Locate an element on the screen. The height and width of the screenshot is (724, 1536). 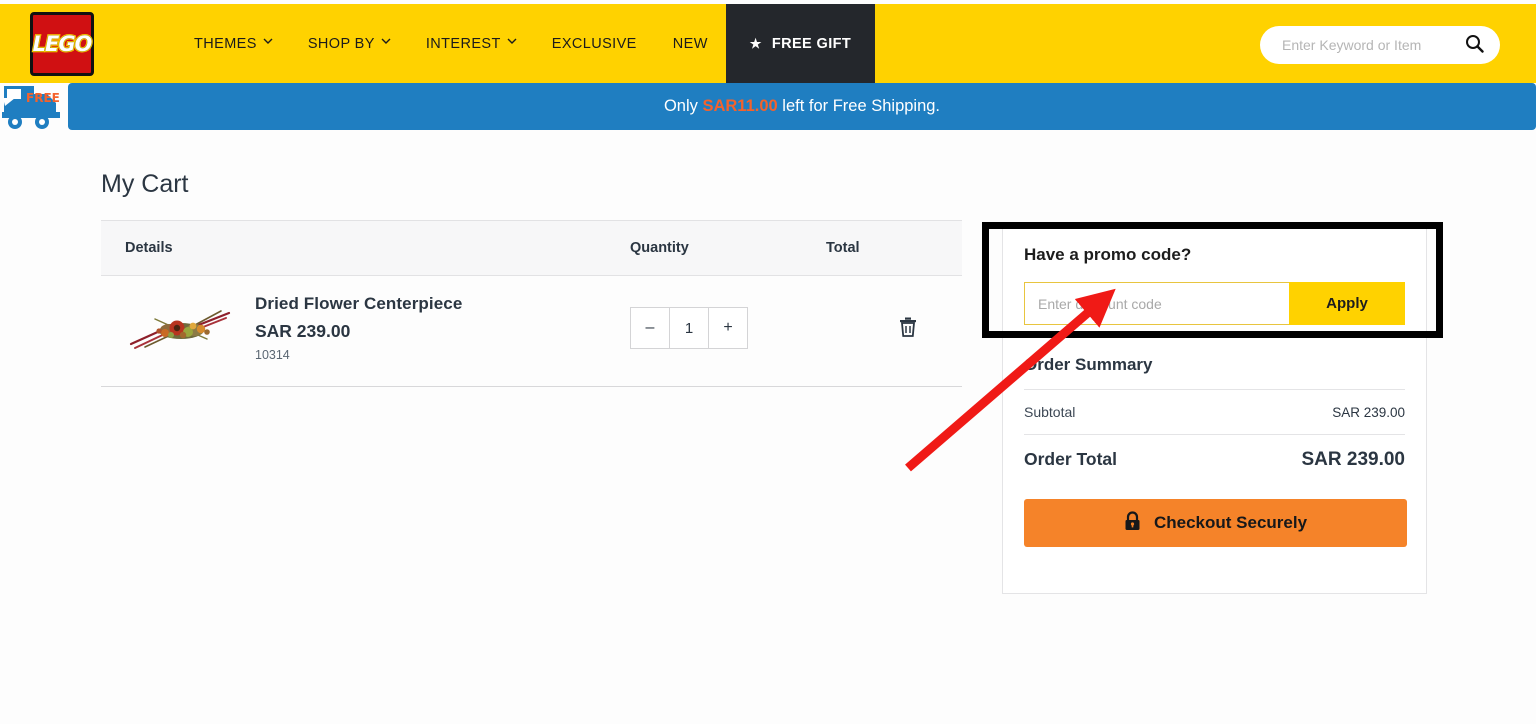
checkout-button: Checkout Securely is located at coordinates (1215, 523).